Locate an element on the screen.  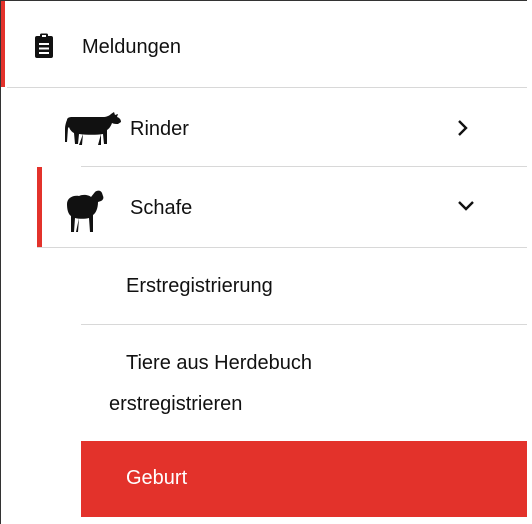
chevron-down-icon is located at coordinates (466, 208).